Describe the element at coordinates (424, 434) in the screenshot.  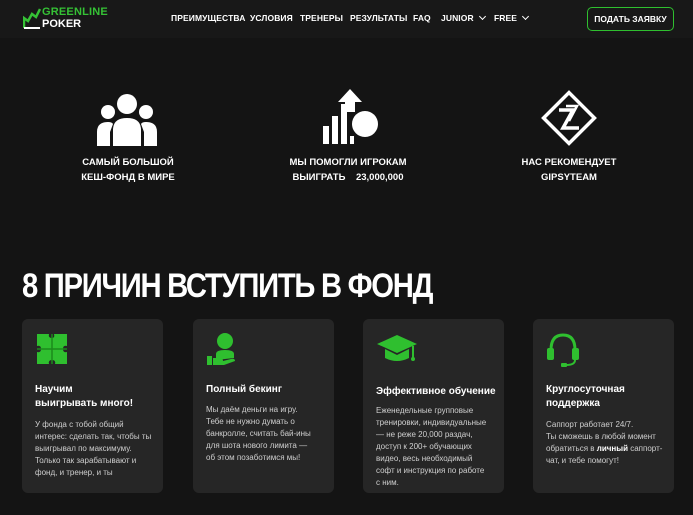
I see `card-text-line: — не реже 20,000 раздач,` at that location.